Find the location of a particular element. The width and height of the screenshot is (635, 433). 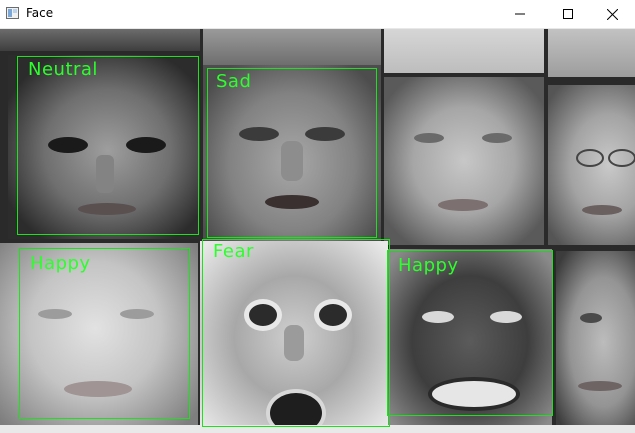

maximize-icon is located at coordinates (568, 14).